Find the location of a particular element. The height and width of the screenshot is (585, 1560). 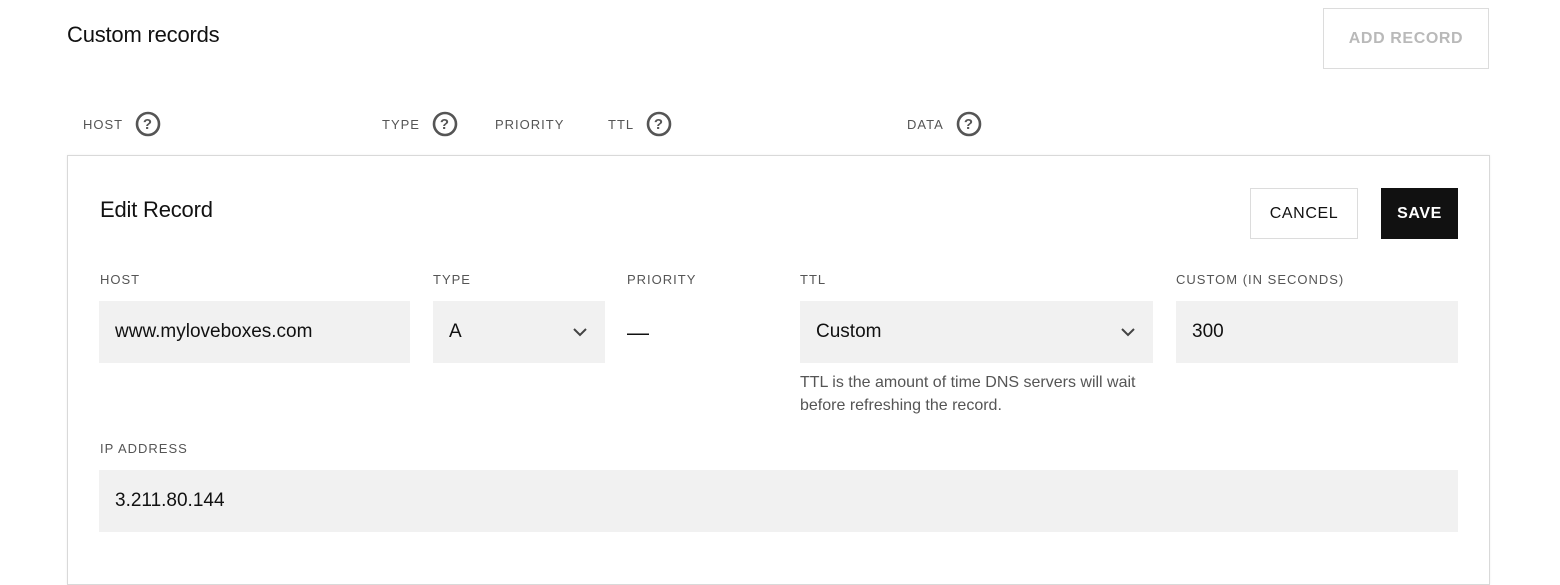

custom-seconds-value: 300 is located at coordinates (1208, 331).